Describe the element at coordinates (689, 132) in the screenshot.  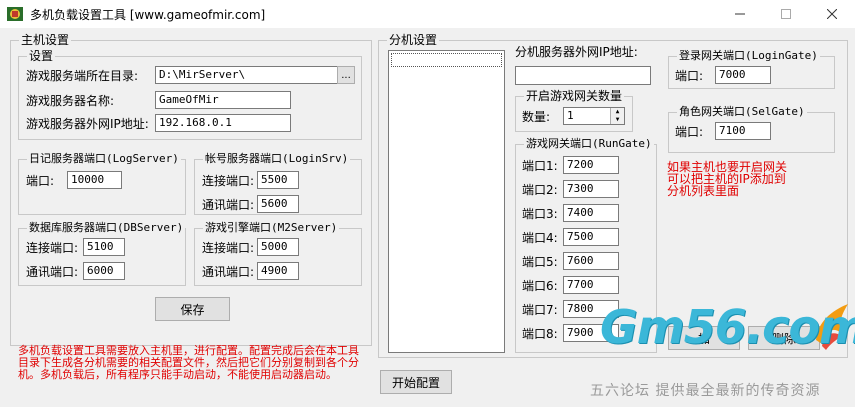
I see `sel-gate-port-label: 端口:` at that location.